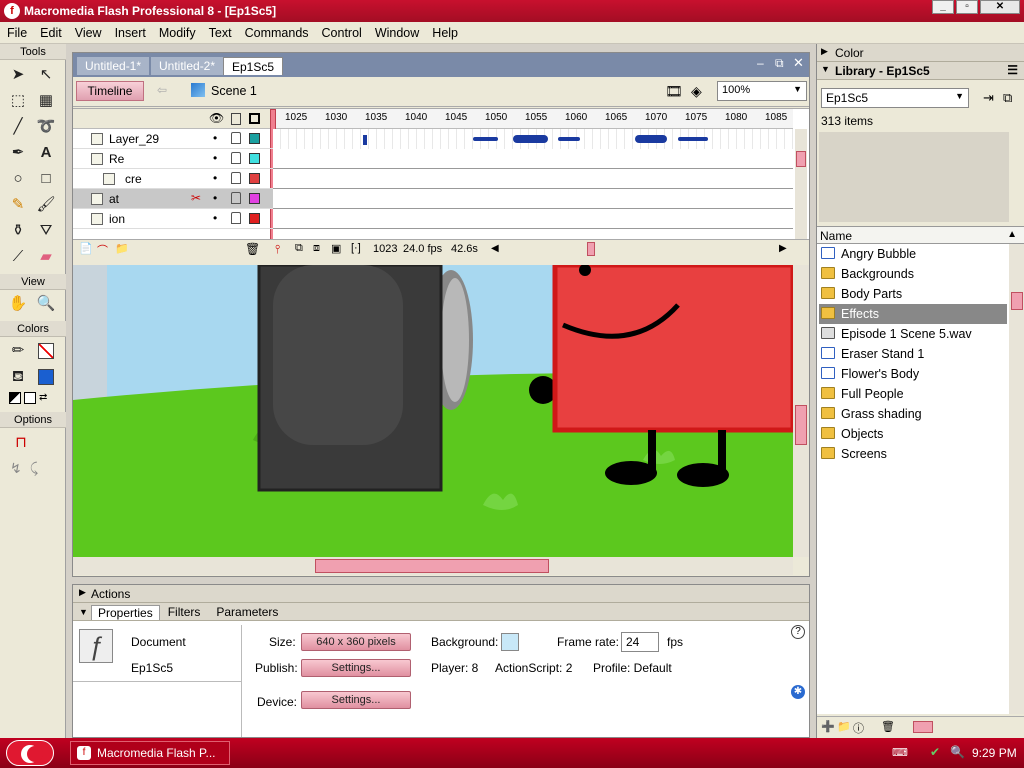 Image resolution: width=1024 pixels, height=768 pixels. Describe the element at coordinates (640, 642) in the screenshot. I see `frame-rate-input: 24` at that location.